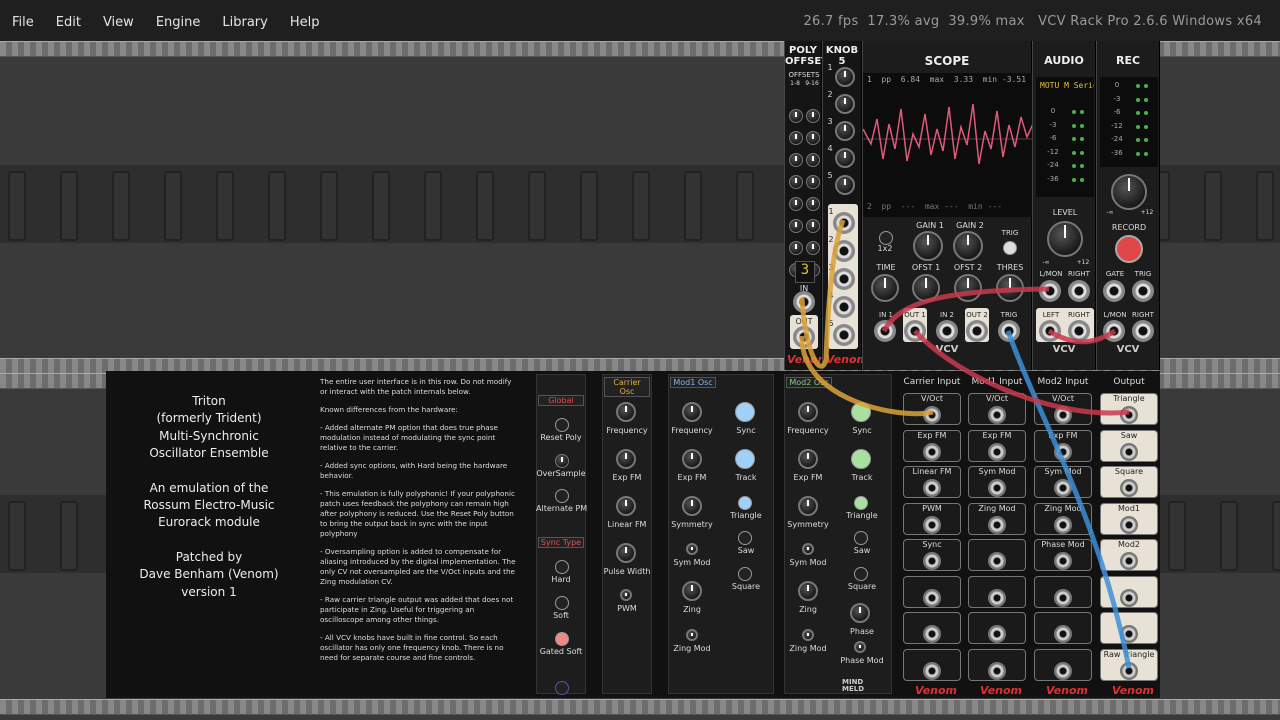 The height and width of the screenshot is (720, 1280). I want to click on carrier_in-jack: PWM, so click(932, 518).